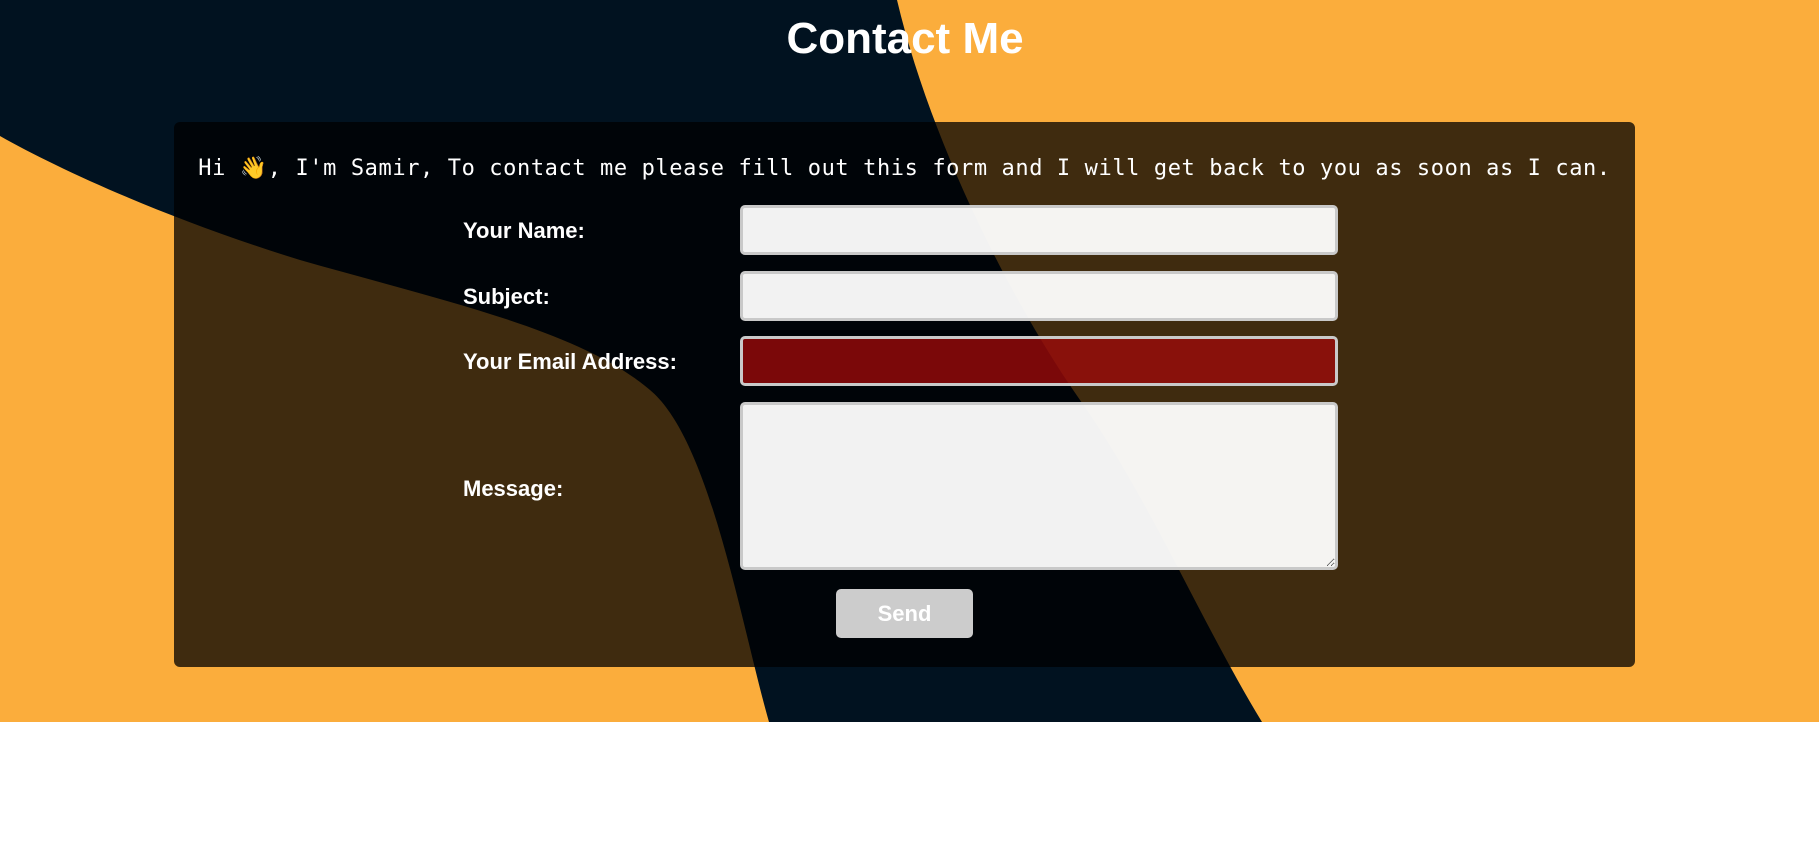  Describe the element at coordinates (570, 361) in the screenshot. I see `email-label: Your Email Address:` at that location.